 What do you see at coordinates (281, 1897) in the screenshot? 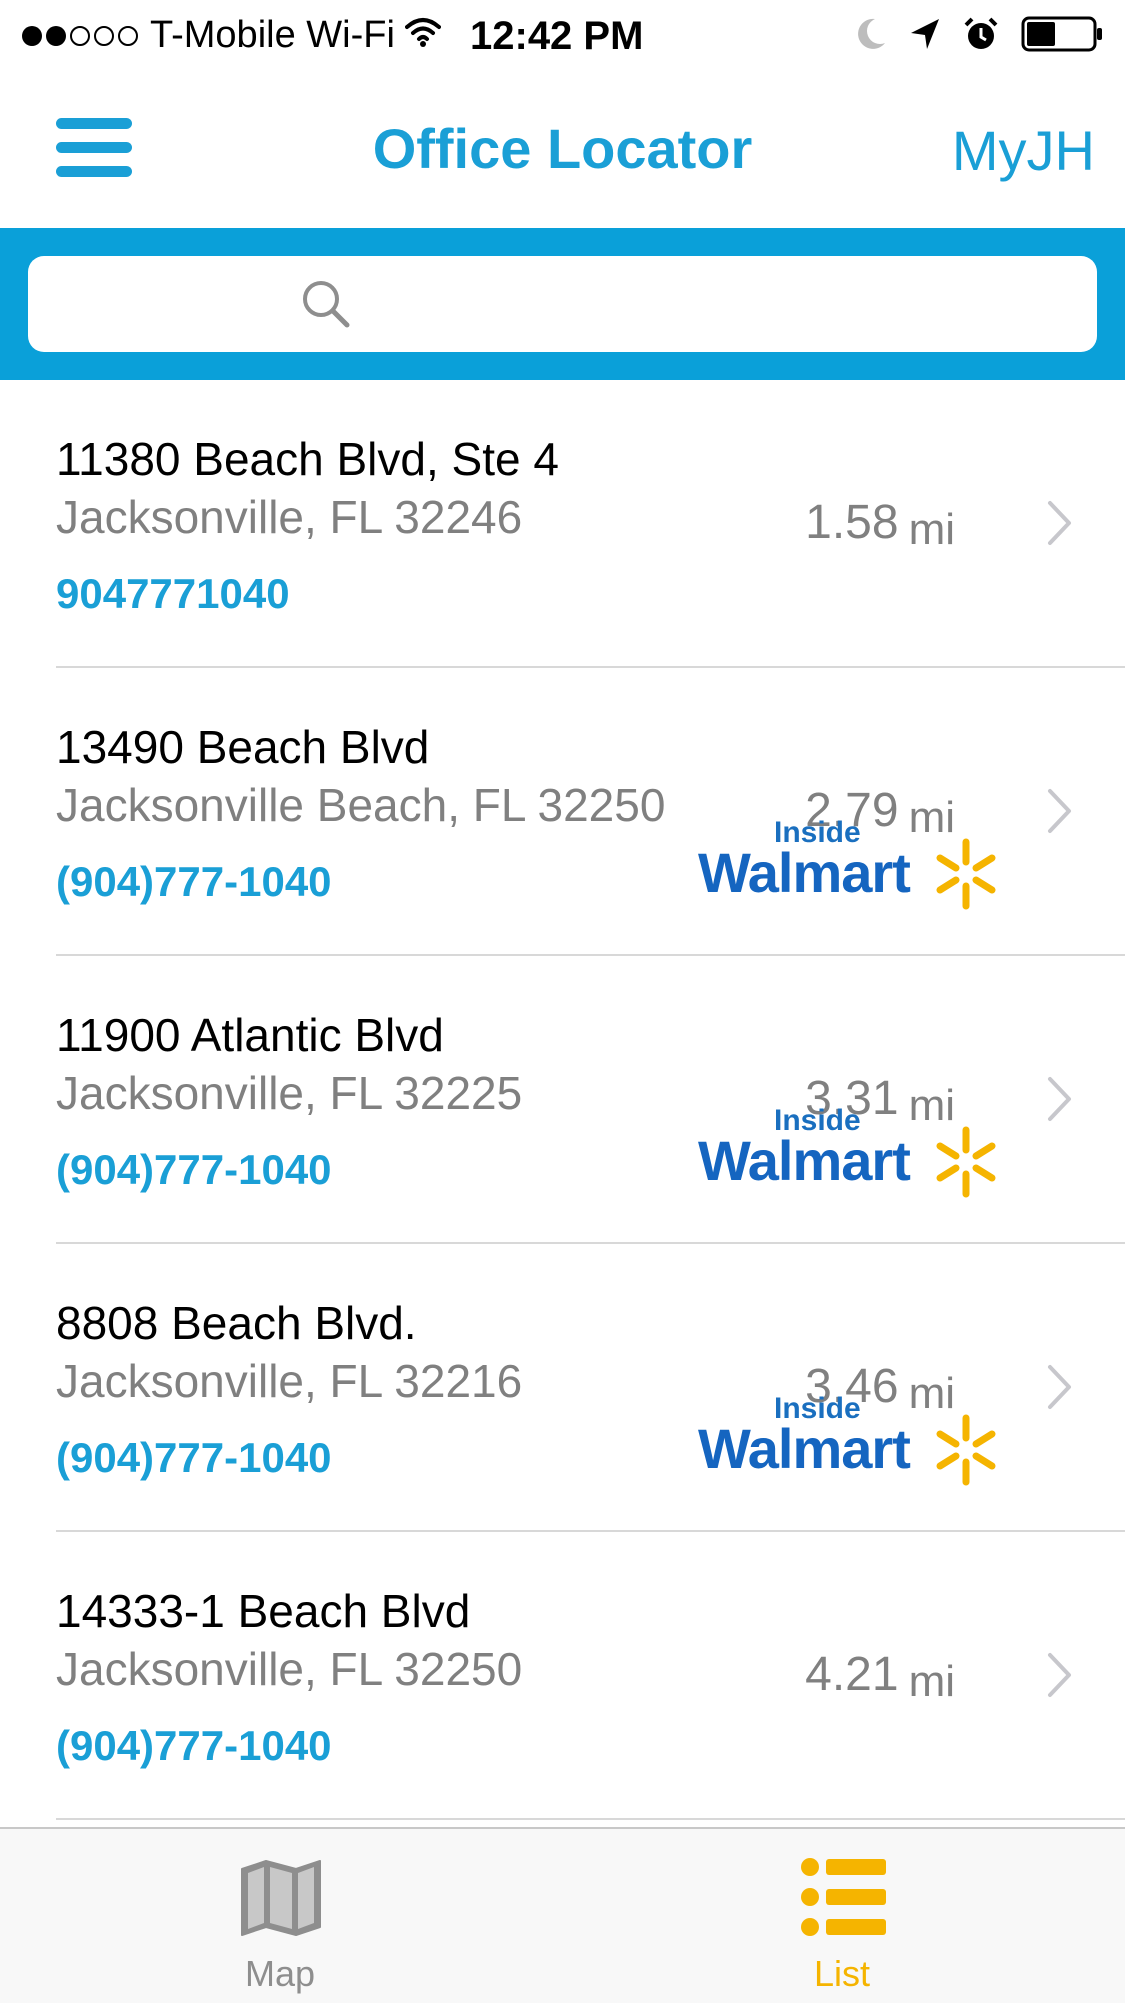
I see `map-icon` at bounding box center [281, 1897].